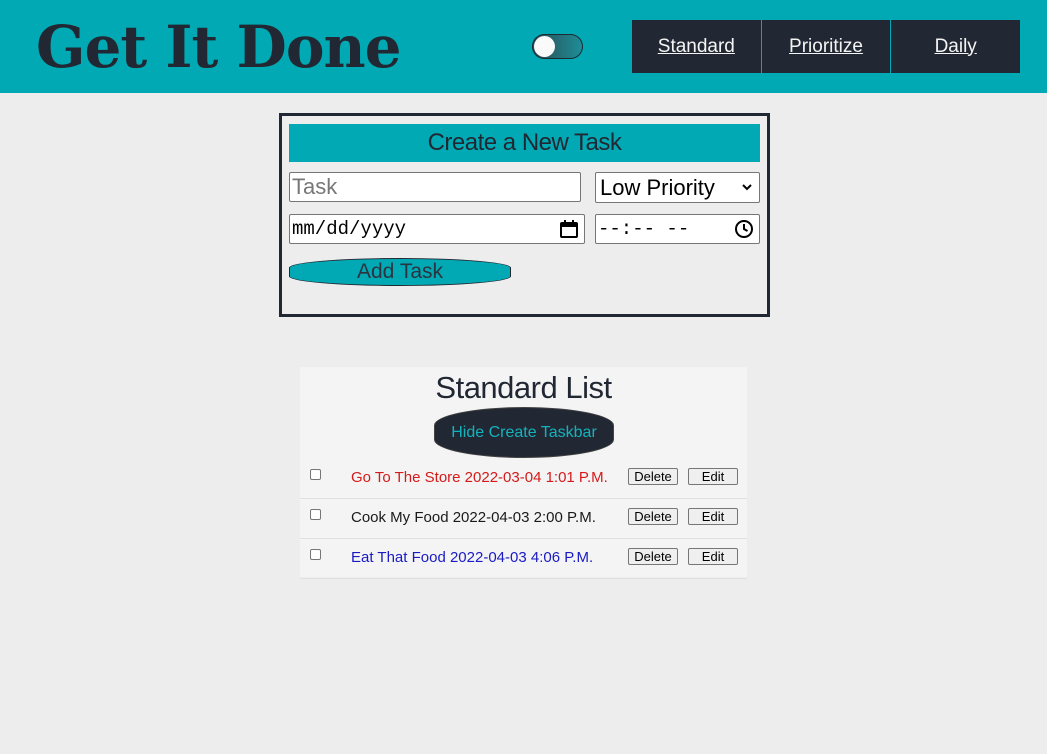 The width and height of the screenshot is (1047, 754). Describe the element at coordinates (744, 229) in the screenshot. I see `clock-icon` at that location.